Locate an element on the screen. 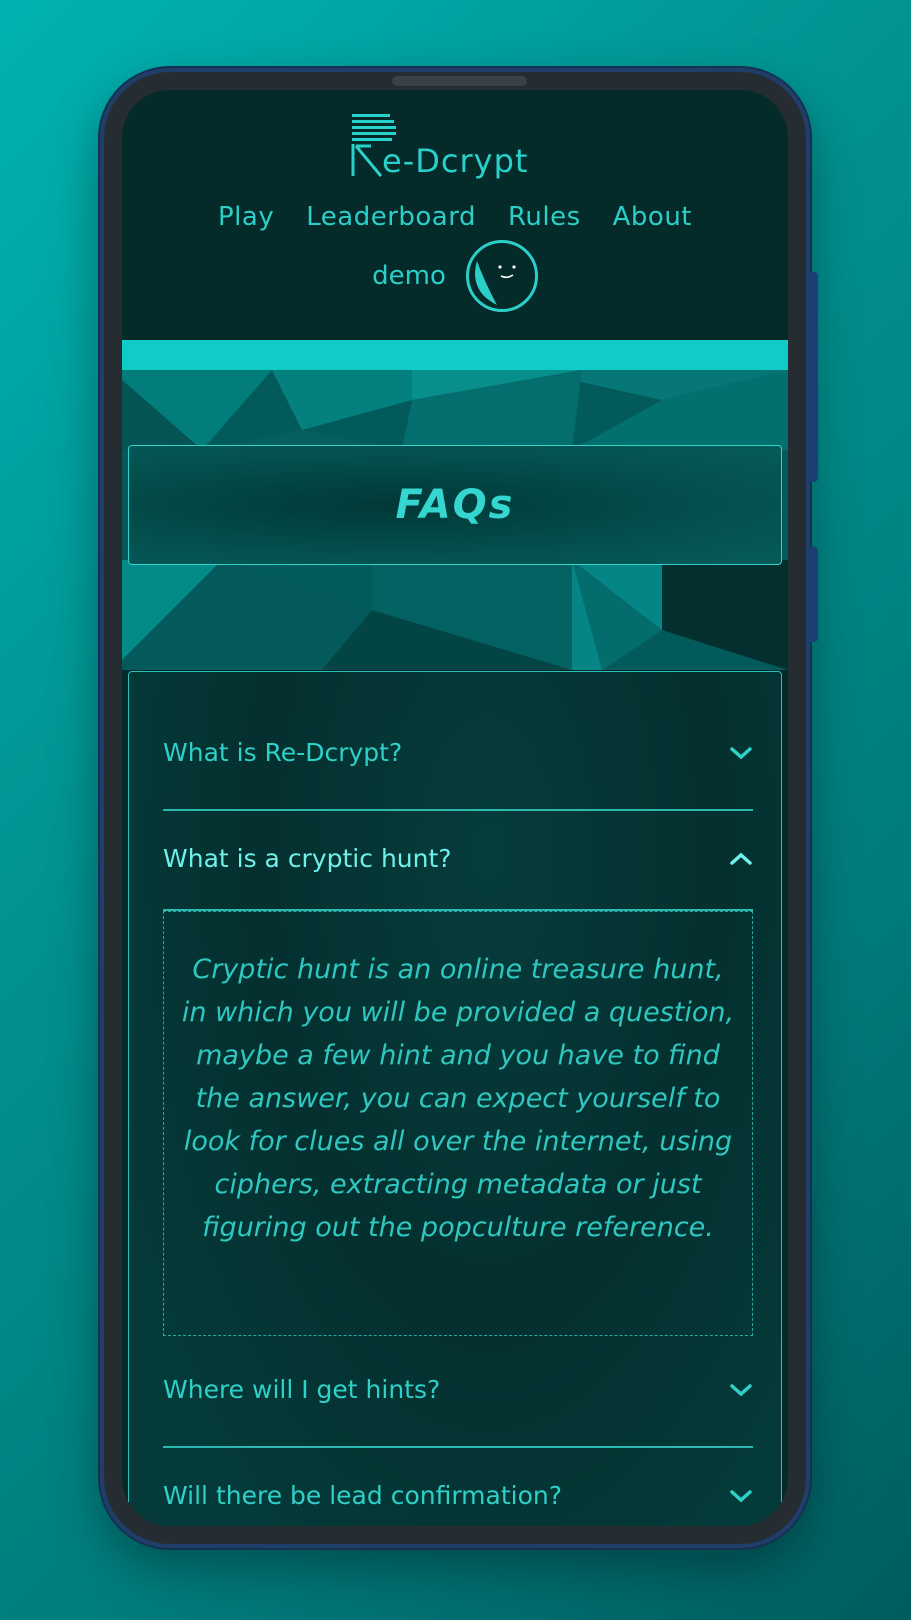  avatar-face-icon is located at coordinates (495, 283).